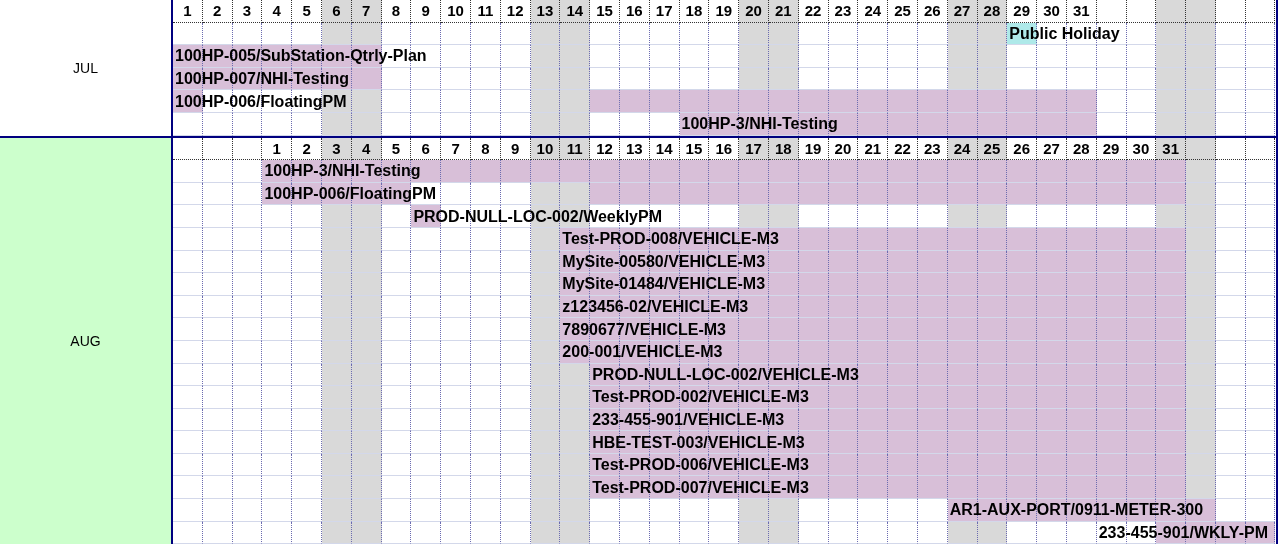  What do you see at coordinates (261, 79) in the screenshot?
I see `task-label: 100HP-007/NHI-Testing` at bounding box center [261, 79].